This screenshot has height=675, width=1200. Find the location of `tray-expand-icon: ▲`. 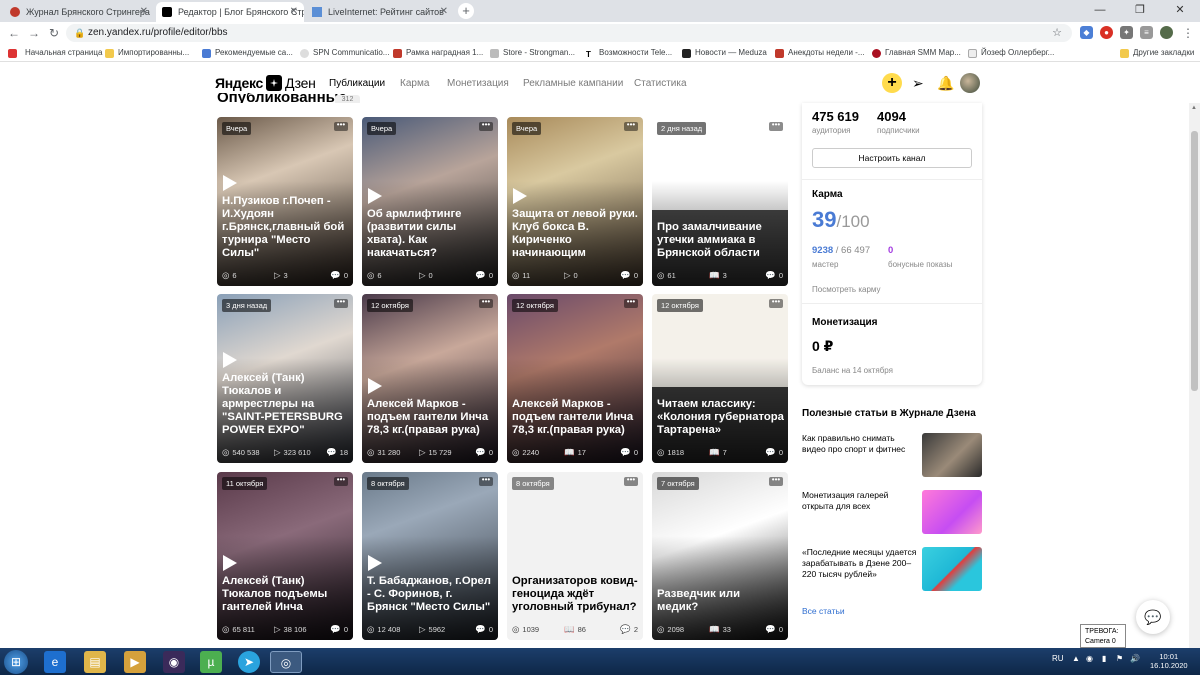

tray-expand-icon: ▲ is located at coordinates (1076, 658).